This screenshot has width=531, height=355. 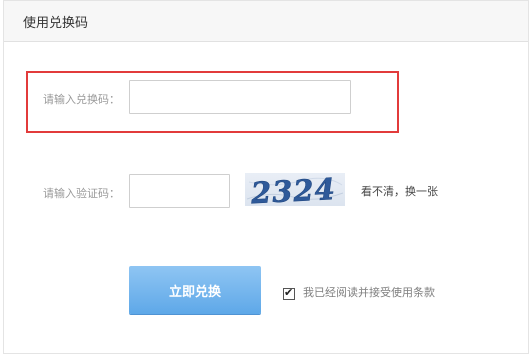 I want to click on check-icon: ✔, so click(x=289, y=292).